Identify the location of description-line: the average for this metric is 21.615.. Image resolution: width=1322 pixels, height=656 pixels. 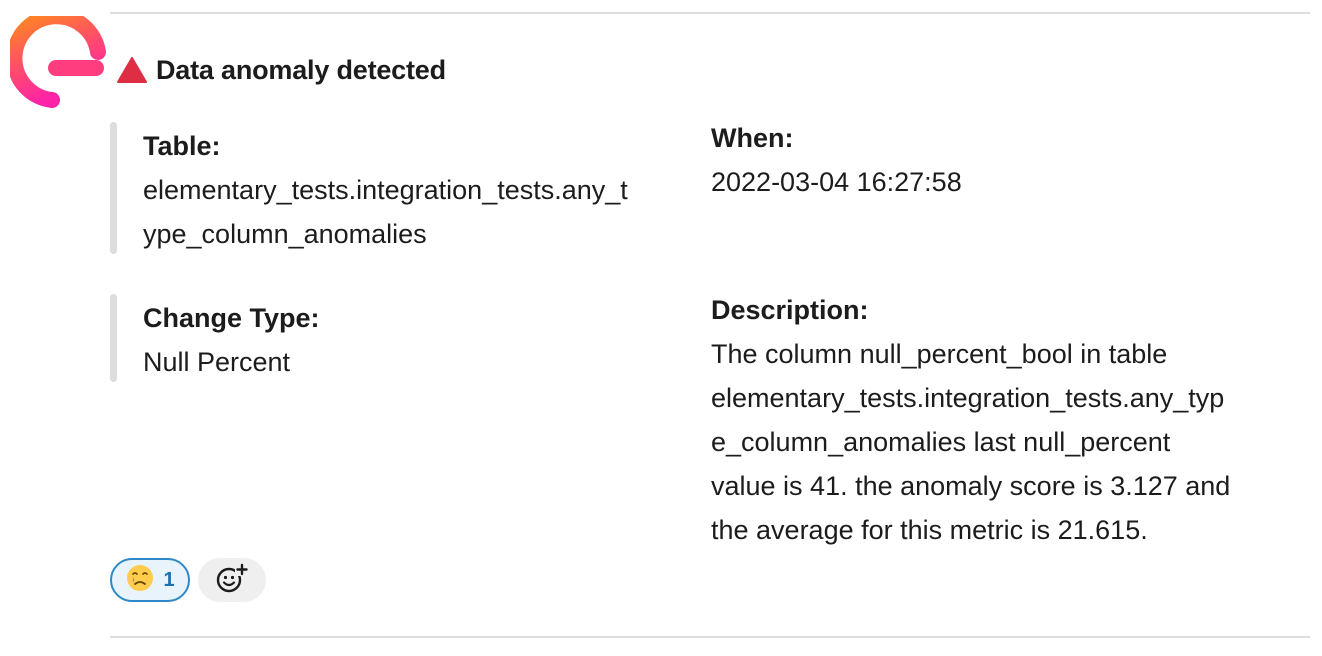
(929, 530).